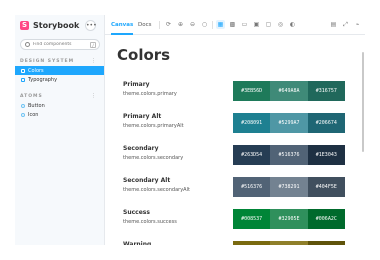  I want to click on page-title: Colors, so click(144, 55).